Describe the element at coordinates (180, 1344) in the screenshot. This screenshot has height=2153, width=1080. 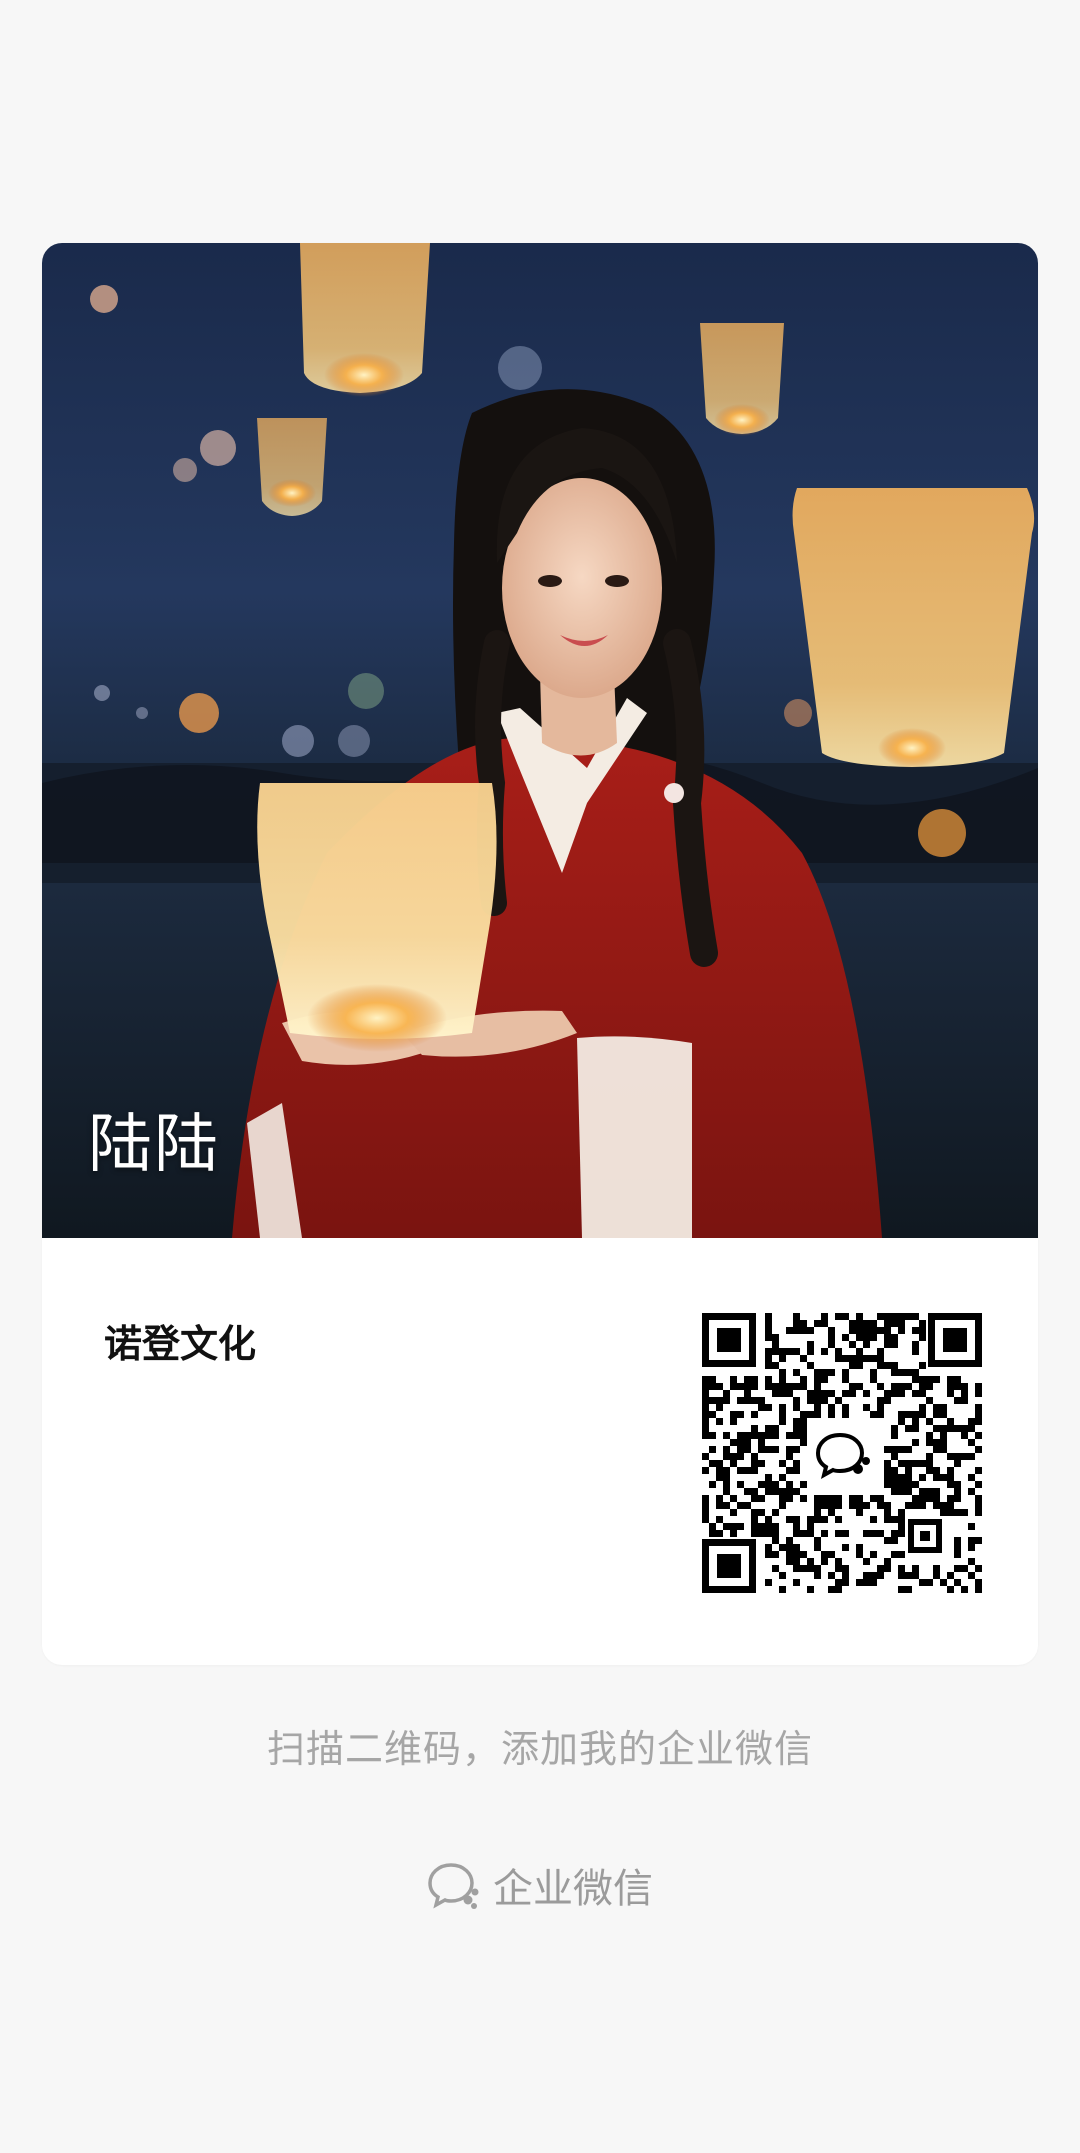
I see `company-name: 诺登文化` at that location.